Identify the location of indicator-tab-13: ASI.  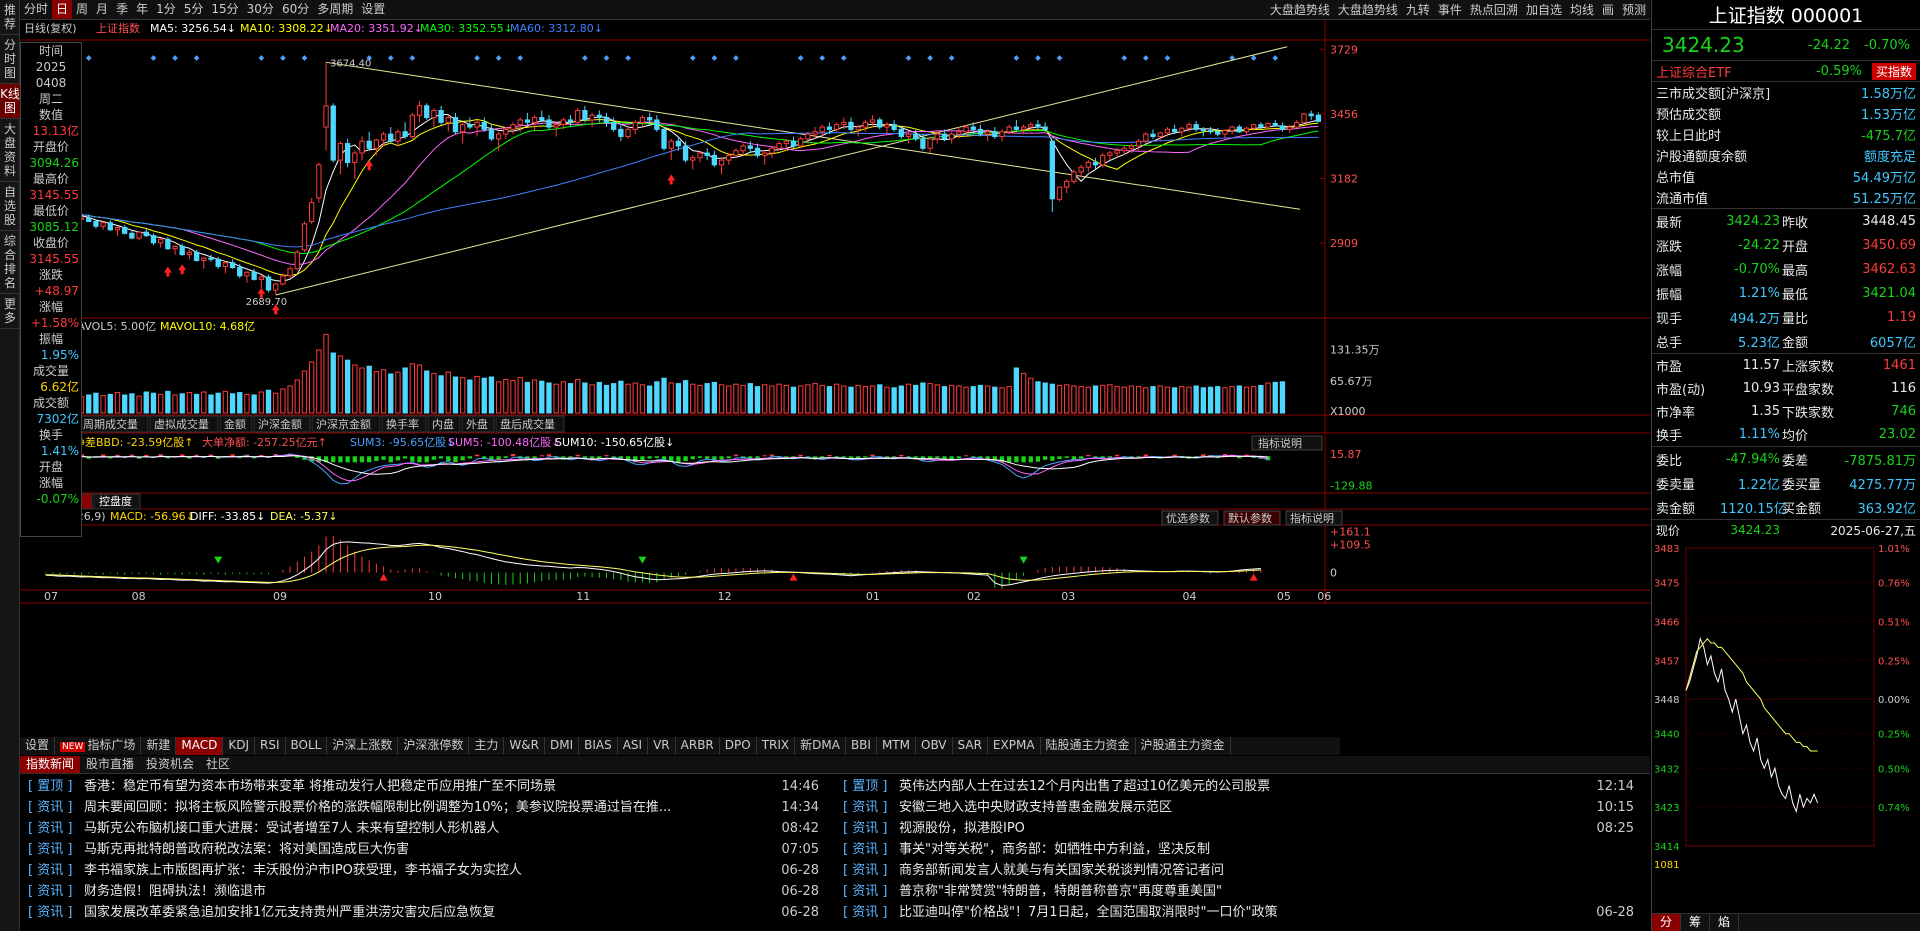
(633, 746).